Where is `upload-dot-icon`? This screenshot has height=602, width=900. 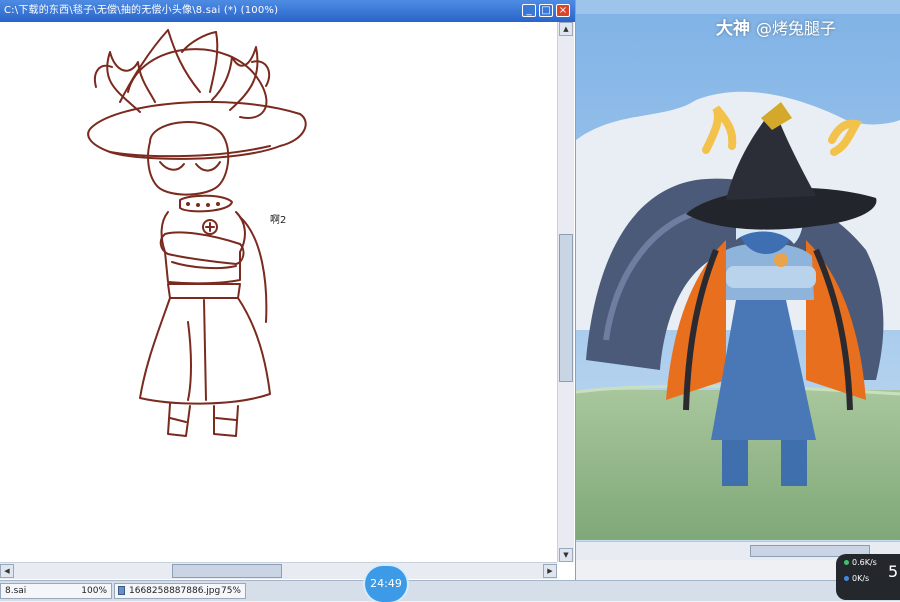 upload-dot-icon is located at coordinates (846, 562).